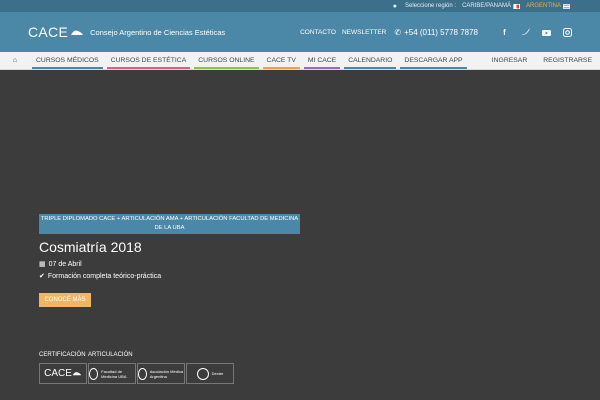 This screenshot has height=400, width=600. I want to click on articulacion-label: ARTICULACIÓN, so click(110, 355).